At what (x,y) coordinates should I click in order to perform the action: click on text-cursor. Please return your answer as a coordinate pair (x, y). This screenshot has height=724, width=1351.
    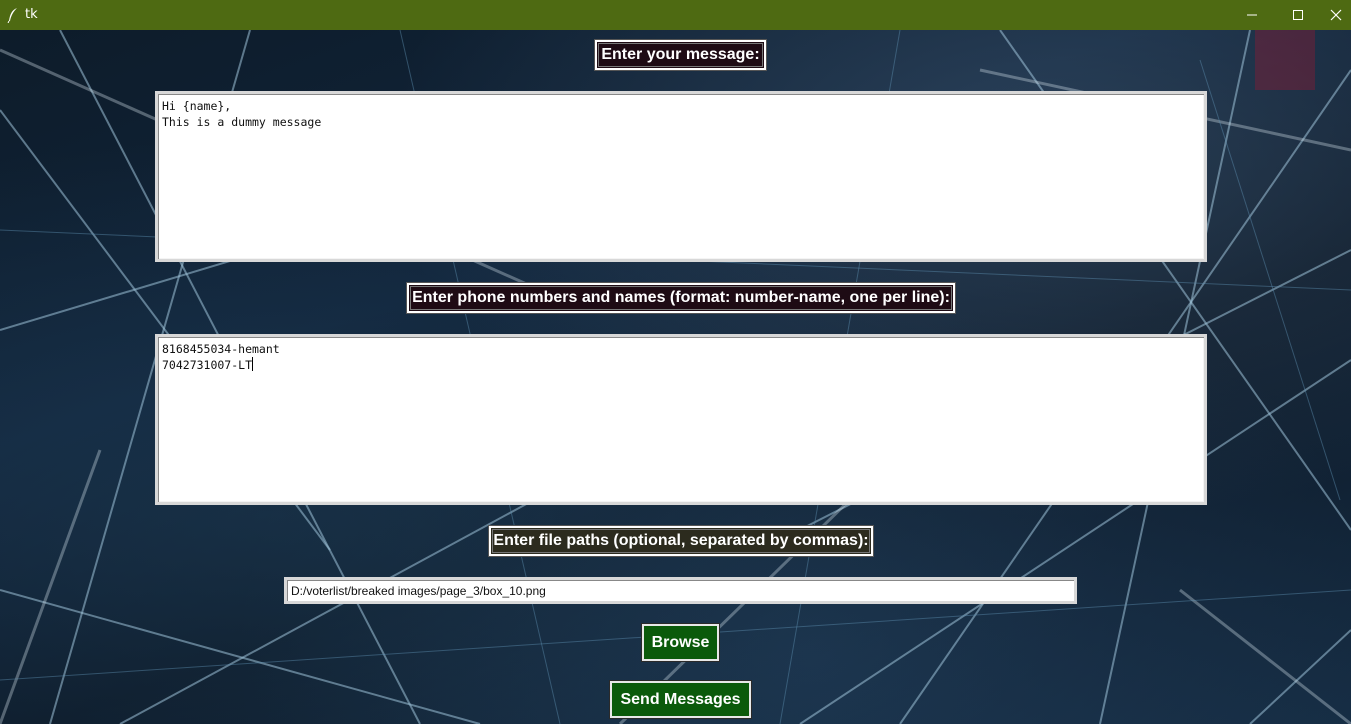
    Looking at the image, I should click on (253, 364).